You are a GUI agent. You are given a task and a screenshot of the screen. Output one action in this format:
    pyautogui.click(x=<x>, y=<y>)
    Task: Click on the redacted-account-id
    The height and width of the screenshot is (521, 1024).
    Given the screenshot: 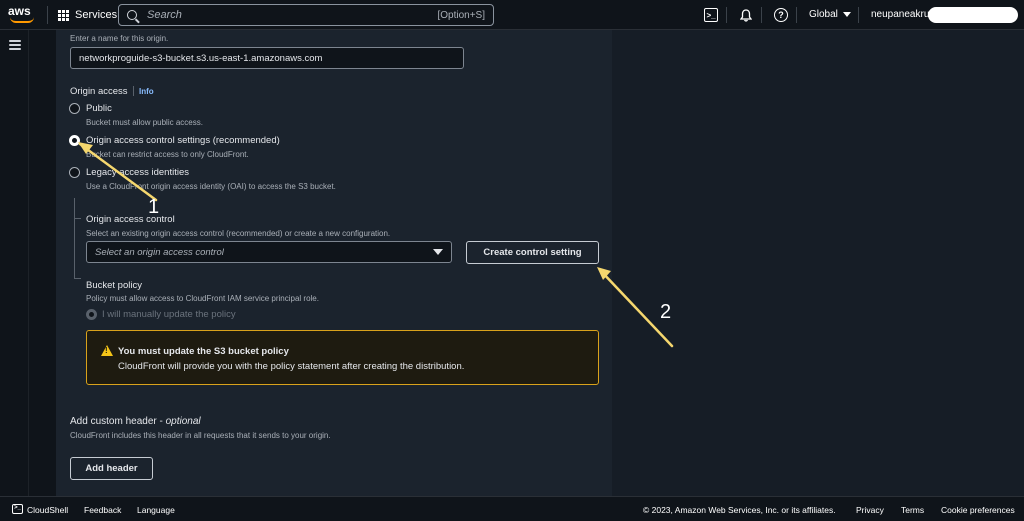 What is the action you would take?
    pyautogui.click(x=973, y=15)
    